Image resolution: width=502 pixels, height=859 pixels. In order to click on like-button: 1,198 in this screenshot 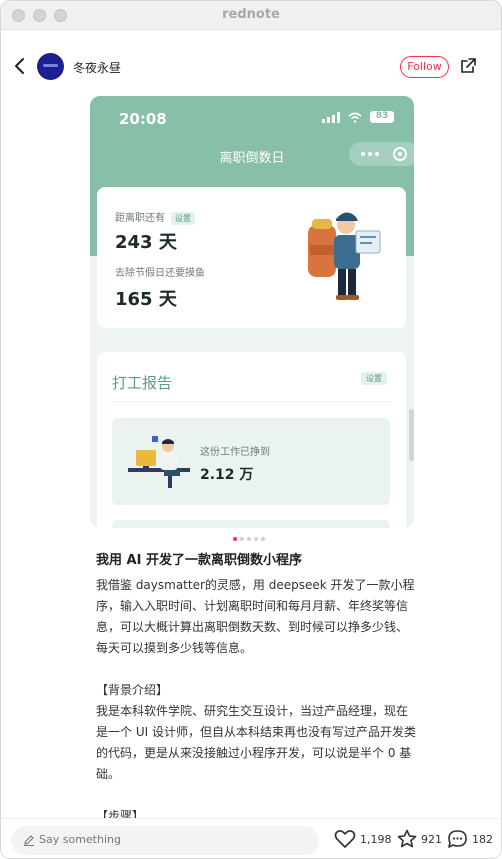, I will do `click(363, 839)`.